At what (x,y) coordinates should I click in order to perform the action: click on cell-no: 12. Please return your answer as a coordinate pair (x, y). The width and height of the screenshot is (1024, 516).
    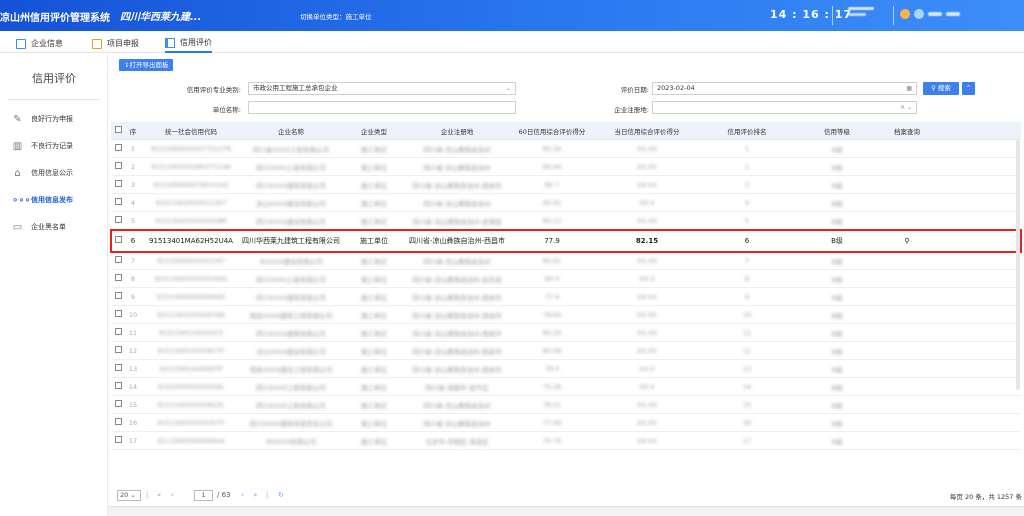
    Looking at the image, I should click on (133, 350).